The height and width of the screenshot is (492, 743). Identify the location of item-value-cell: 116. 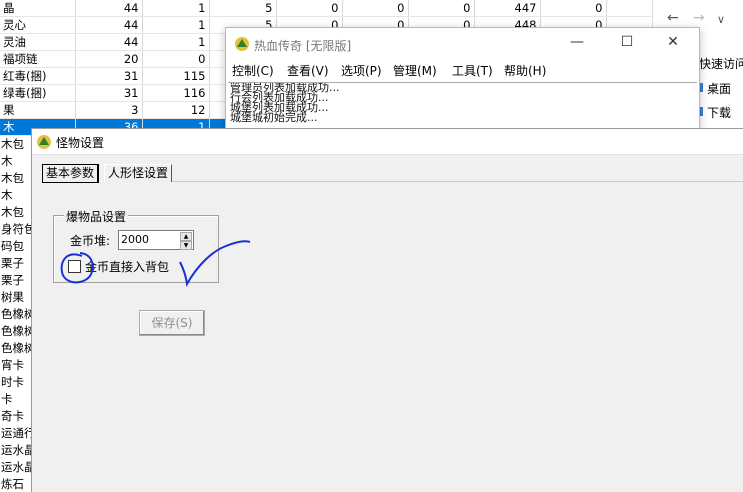
(176, 93).